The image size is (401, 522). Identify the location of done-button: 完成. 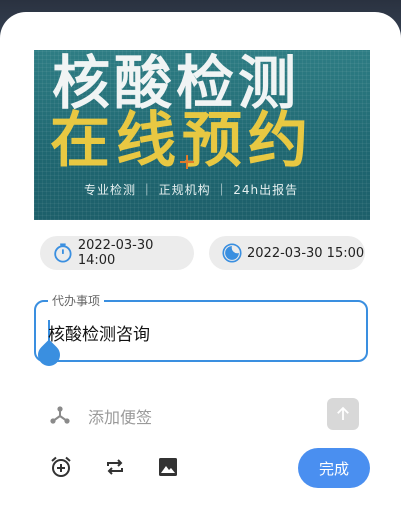
(334, 468).